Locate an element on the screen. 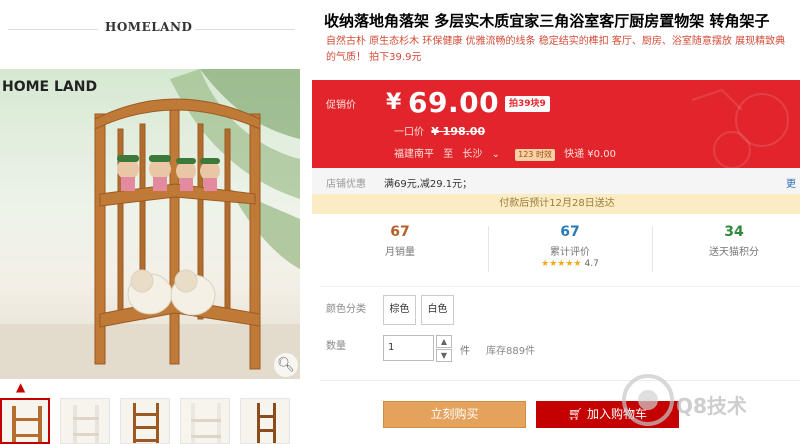  brand-divider-left is located at coordinates (53, 29).